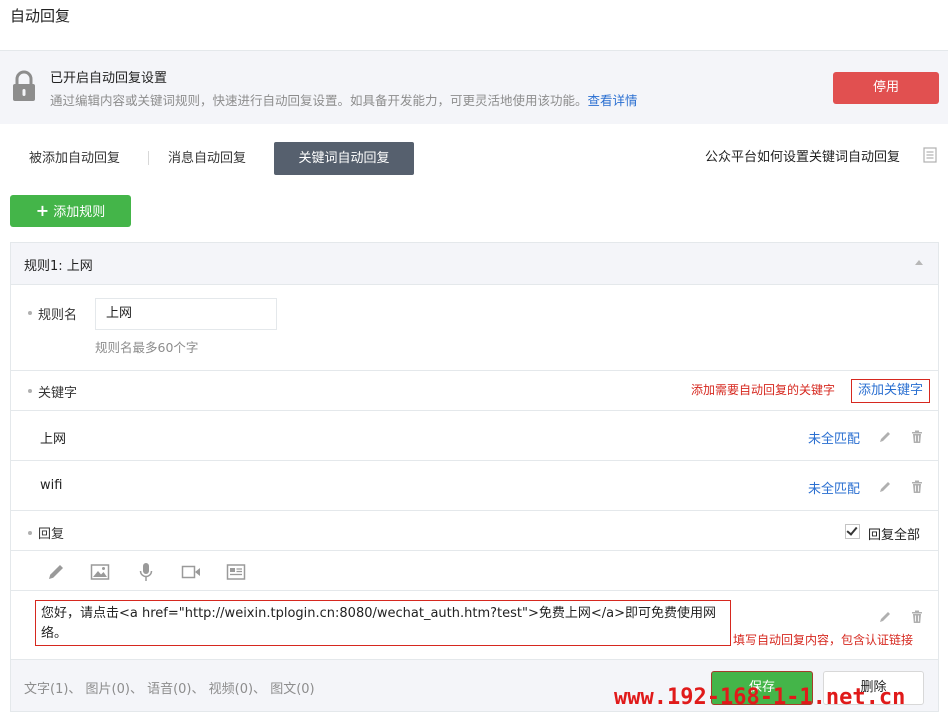 The height and width of the screenshot is (716, 948). Describe the element at coordinates (613, 100) in the screenshot. I see `details-link: 查看详情` at that location.